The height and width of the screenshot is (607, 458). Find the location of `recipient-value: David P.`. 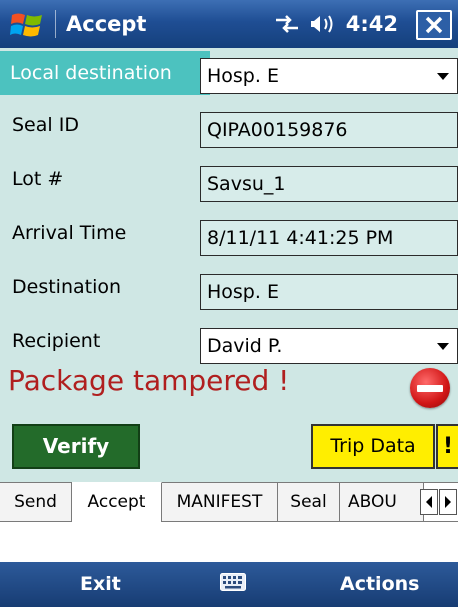

recipient-value: David P. is located at coordinates (245, 346).